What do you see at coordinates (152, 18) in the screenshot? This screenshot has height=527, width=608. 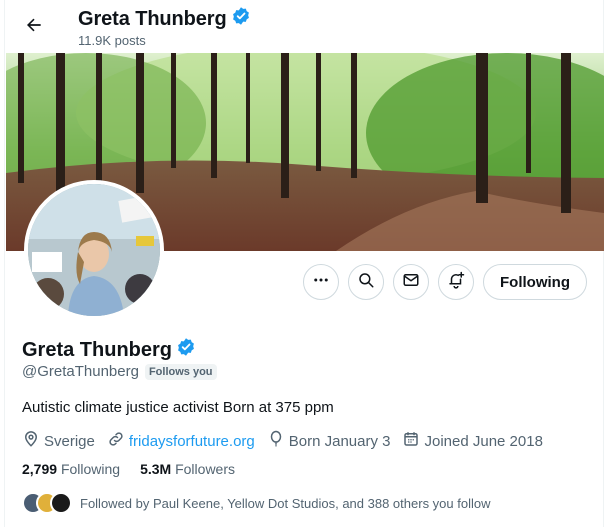 I see `header-name: Greta Thunberg` at bounding box center [152, 18].